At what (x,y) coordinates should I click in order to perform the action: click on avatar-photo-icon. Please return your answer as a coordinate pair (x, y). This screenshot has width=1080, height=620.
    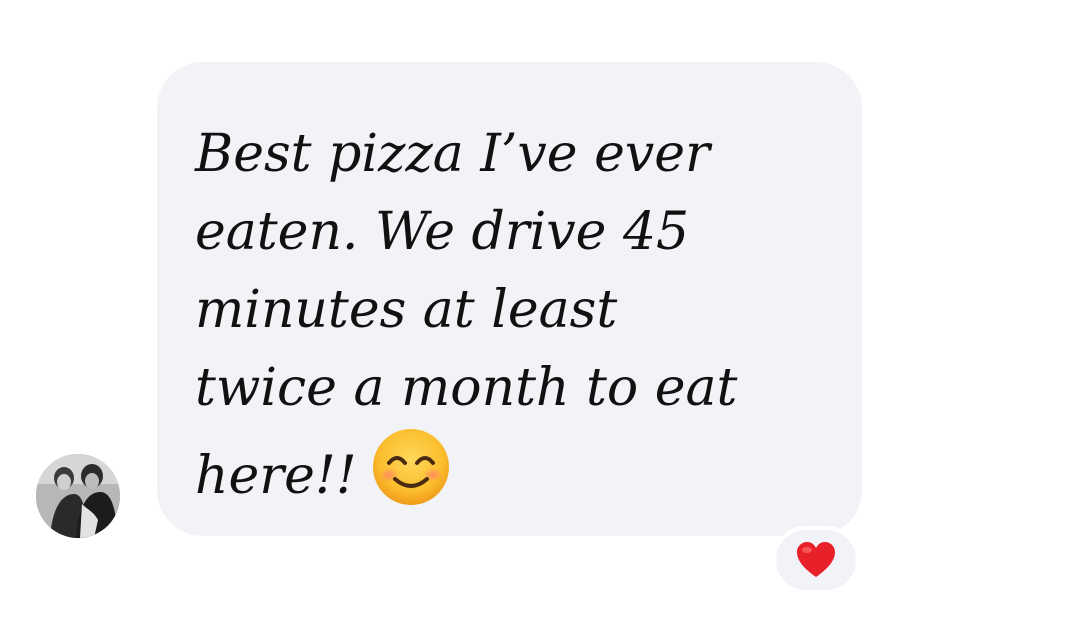
    Looking at the image, I should click on (78, 496).